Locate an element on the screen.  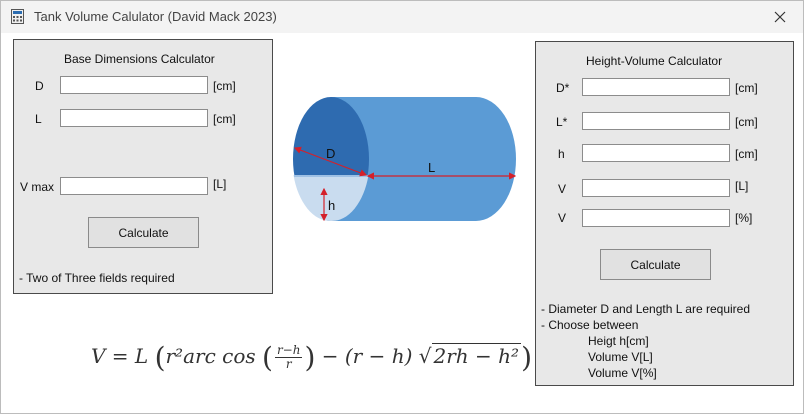
hv-calculate-button: Calculate is located at coordinates (655, 264).